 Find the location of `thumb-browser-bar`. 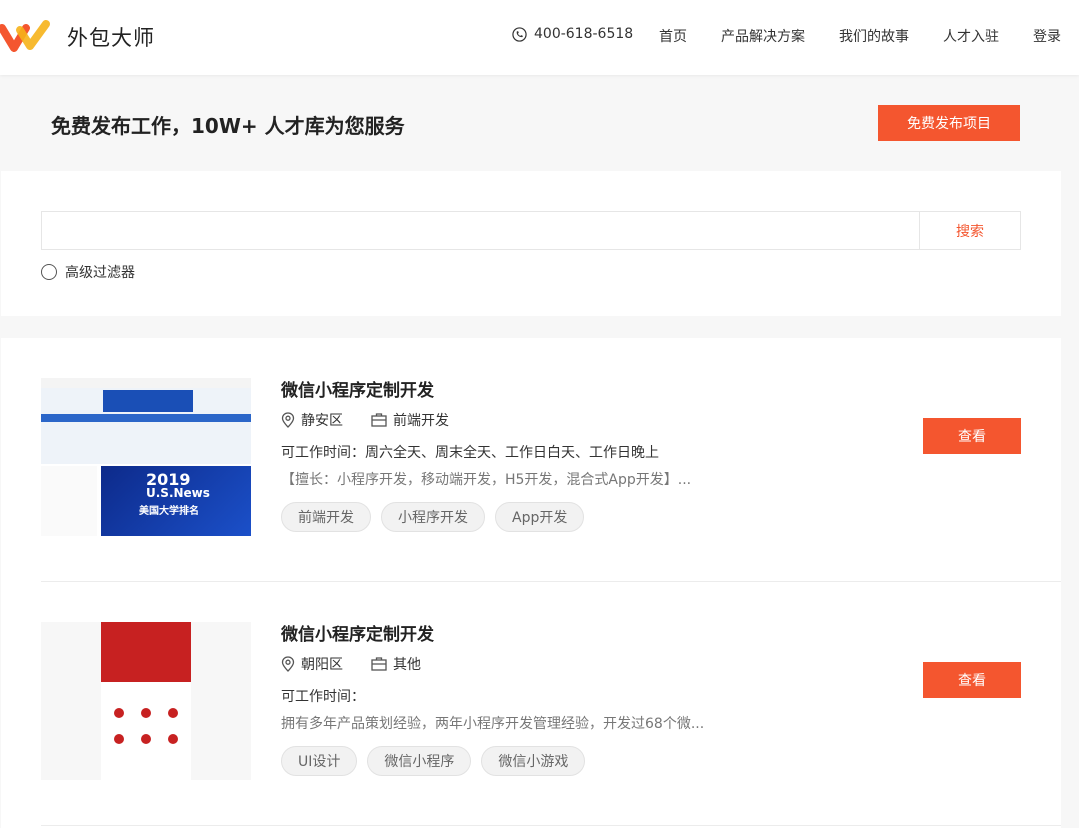

thumb-browser-bar is located at coordinates (146, 383).